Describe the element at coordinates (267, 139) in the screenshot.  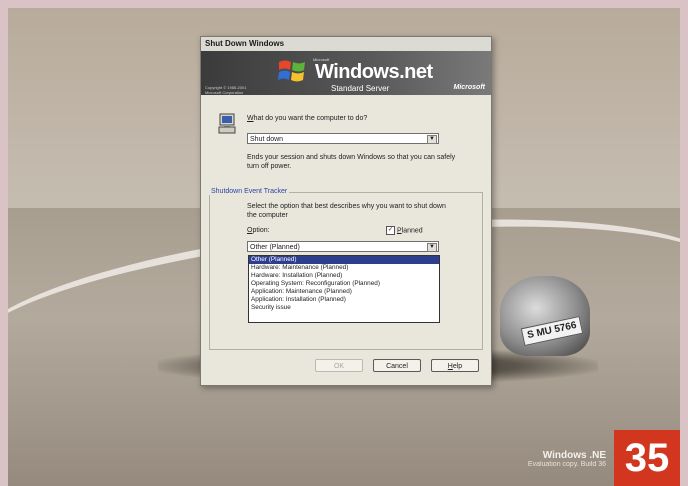
I see `action-select-value: Shut down` at that location.